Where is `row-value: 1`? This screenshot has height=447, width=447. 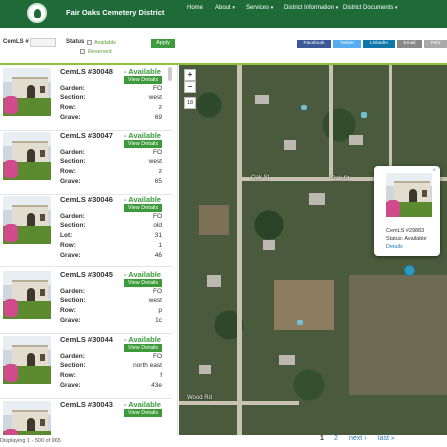 row-value: 1 is located at coordinates (160, 245).